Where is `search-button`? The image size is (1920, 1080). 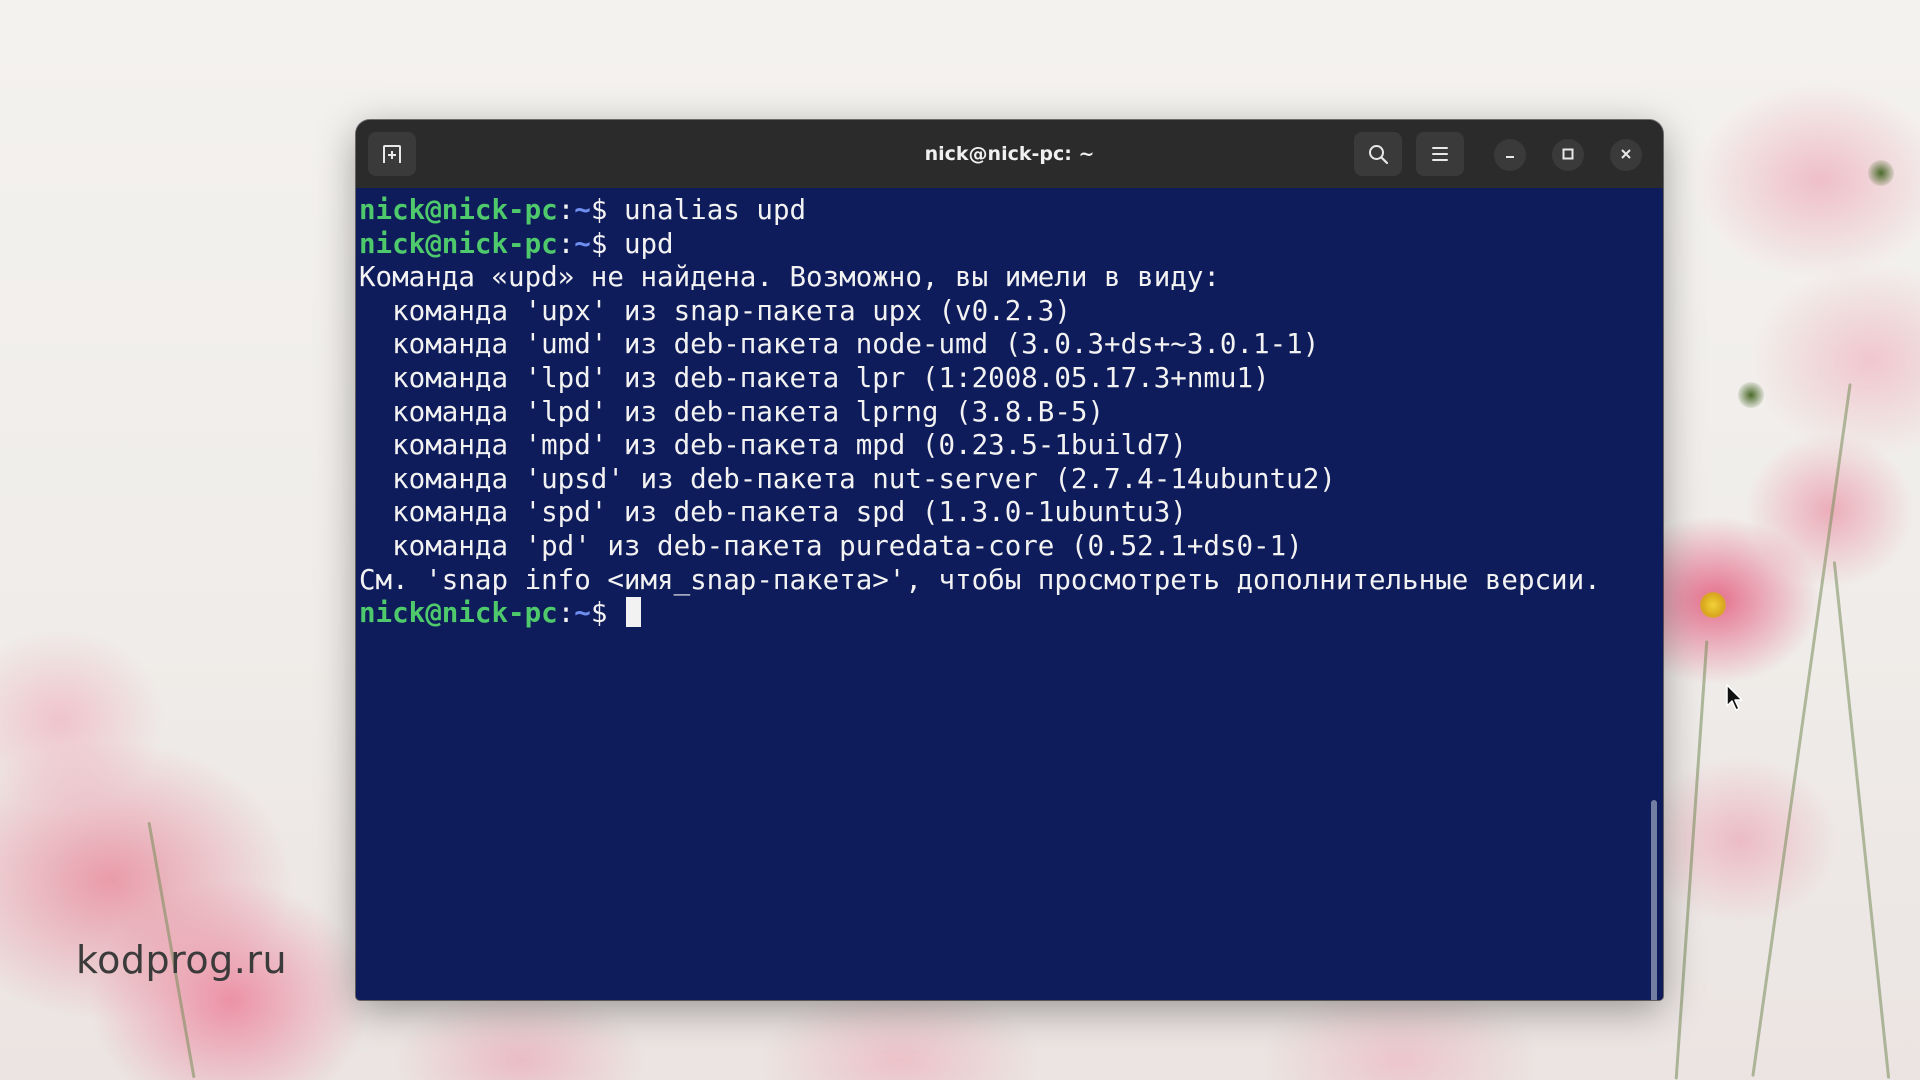
search-button is located at coordinates (1378, 154).